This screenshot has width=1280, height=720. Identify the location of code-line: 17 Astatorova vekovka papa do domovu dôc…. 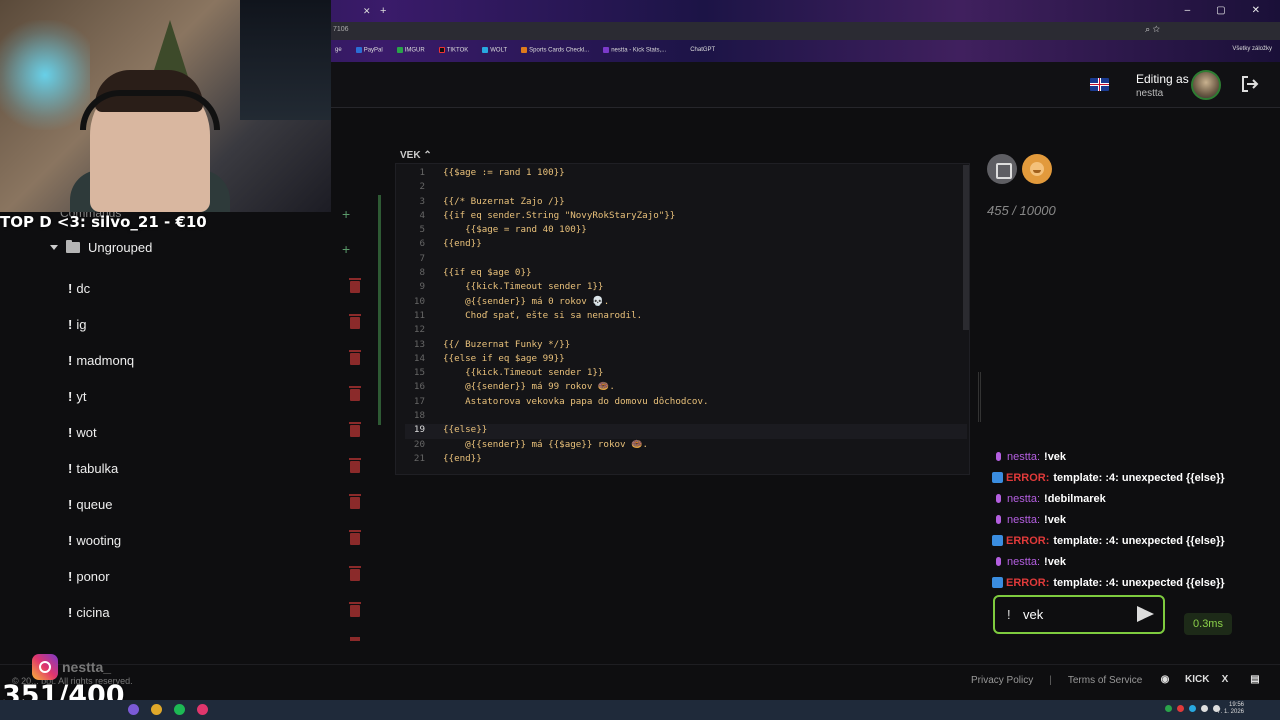
(686, 403).